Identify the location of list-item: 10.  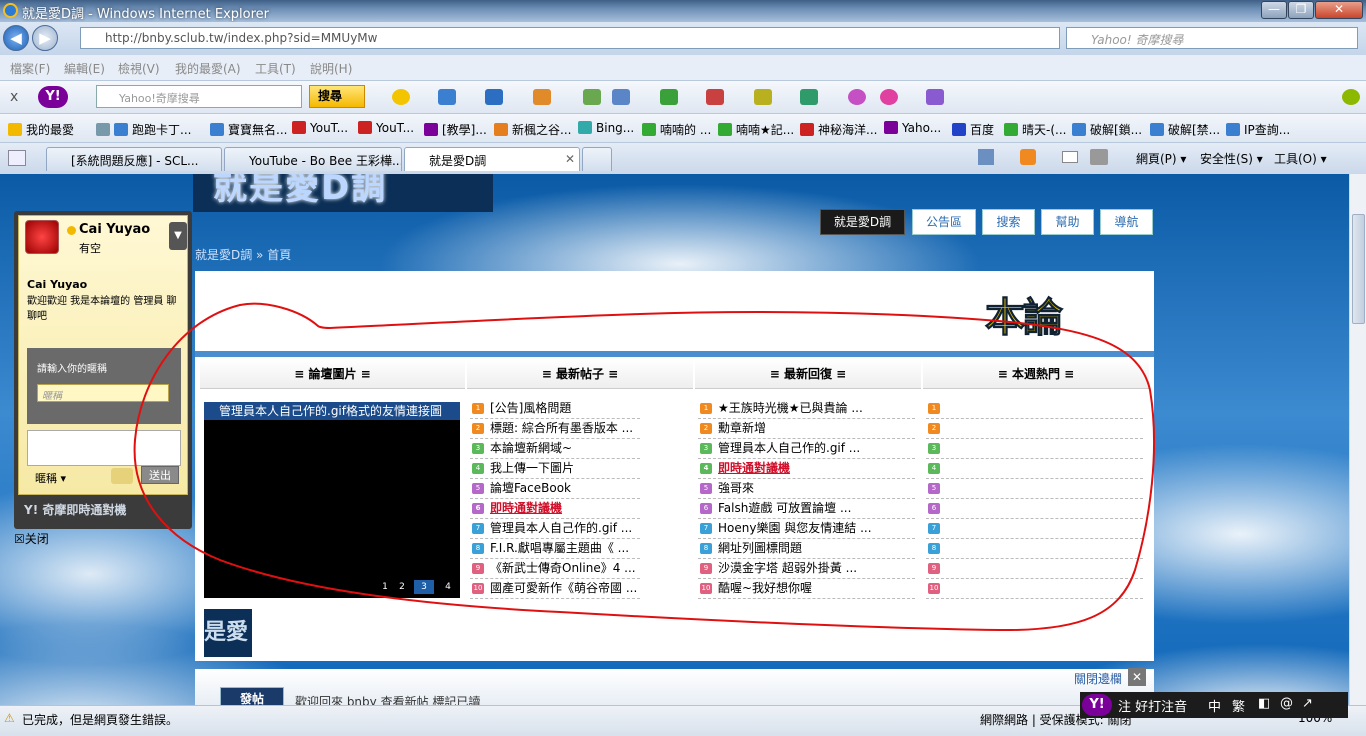
(1034, 589).